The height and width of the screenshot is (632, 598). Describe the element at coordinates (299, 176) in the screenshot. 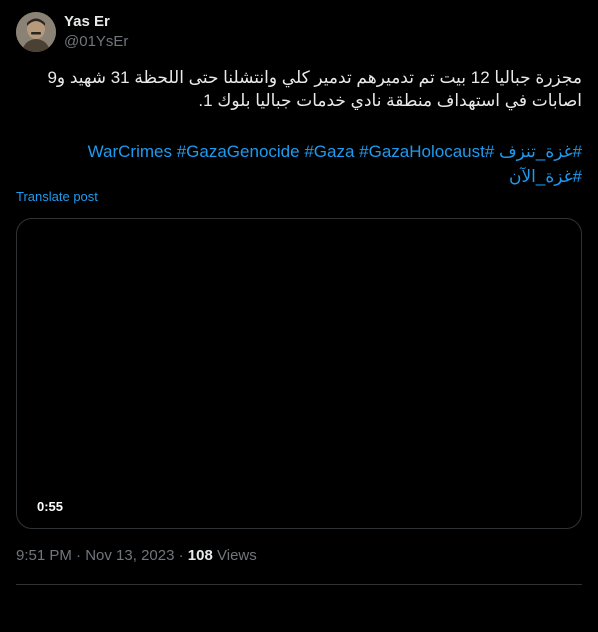

I see `hashtag-row: #غزة_الآن` at that location.